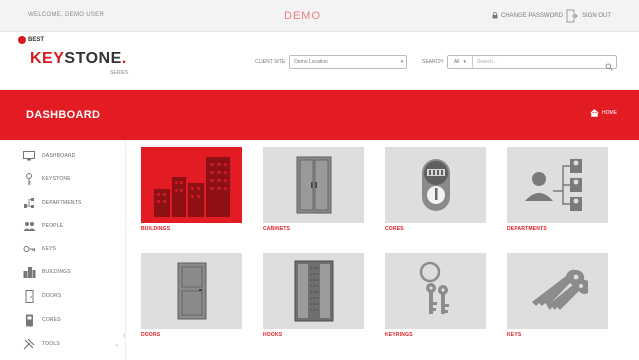 The image size is (639, 360). What do you see at coordinates (156, 229) in the screenshot?
I see `tile-label: BUILDINGS` at bounding box center [156, 229].